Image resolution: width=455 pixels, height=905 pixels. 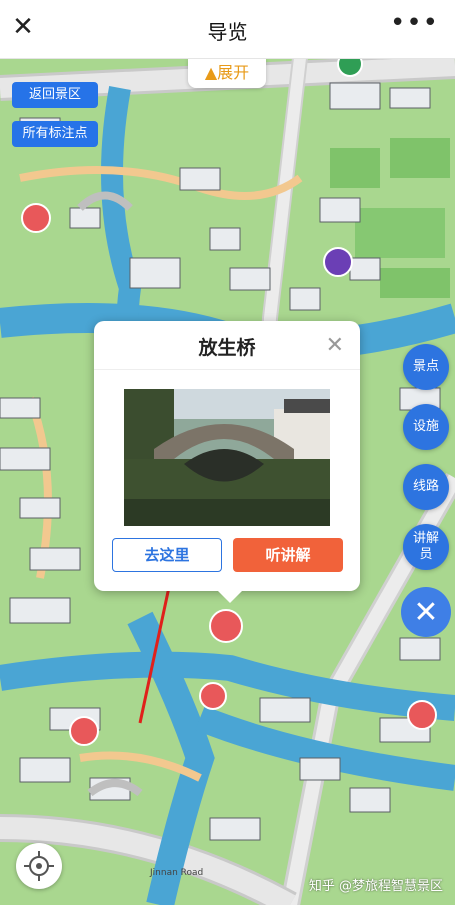 I want to click on close-panel-icon: ✕, so click(x=426, y=612).